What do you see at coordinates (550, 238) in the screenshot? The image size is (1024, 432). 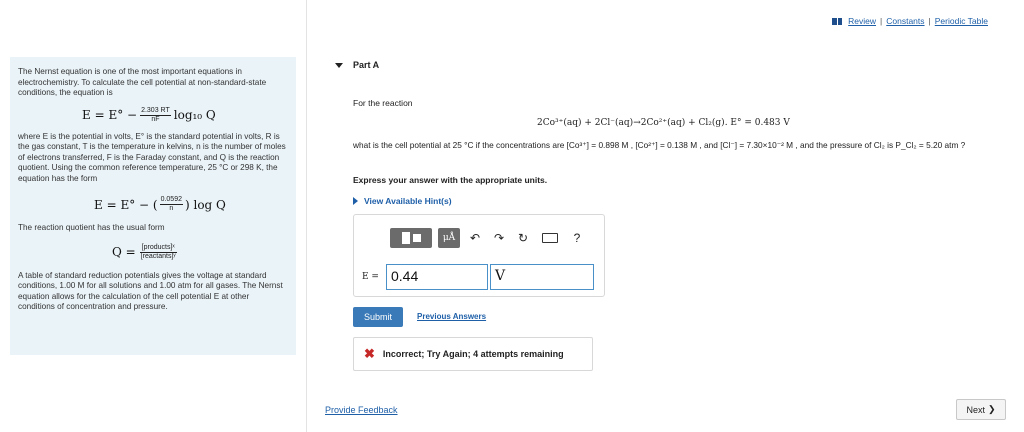 I see `keyboard-icon` at bounding box center [550, 238].